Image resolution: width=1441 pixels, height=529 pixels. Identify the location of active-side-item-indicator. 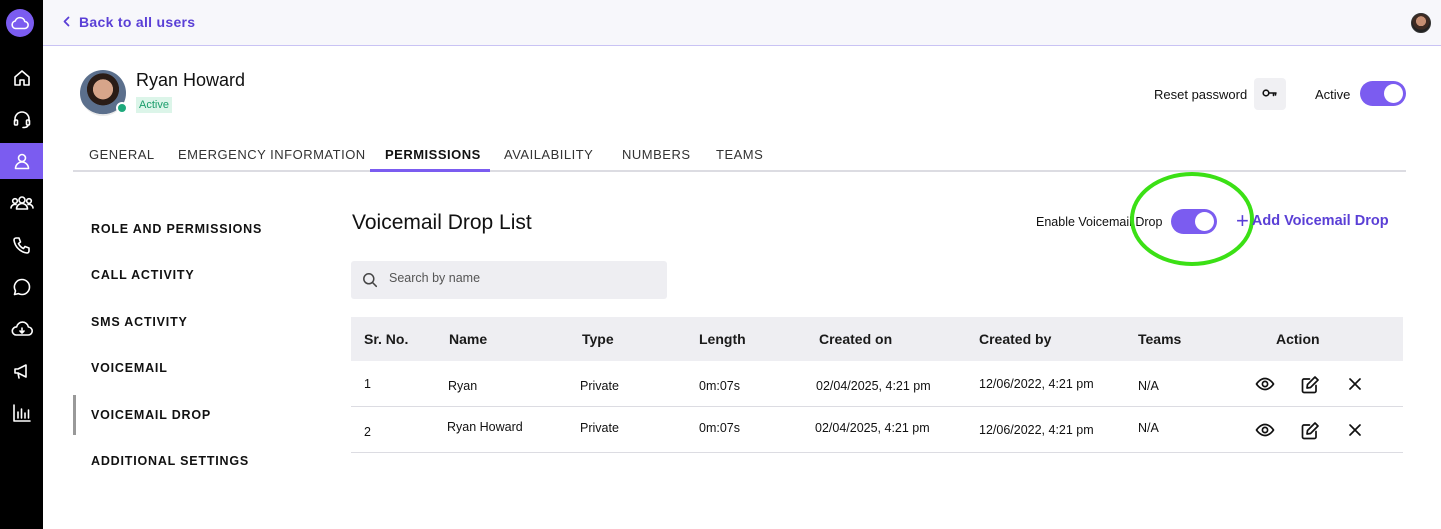
(74, 415).